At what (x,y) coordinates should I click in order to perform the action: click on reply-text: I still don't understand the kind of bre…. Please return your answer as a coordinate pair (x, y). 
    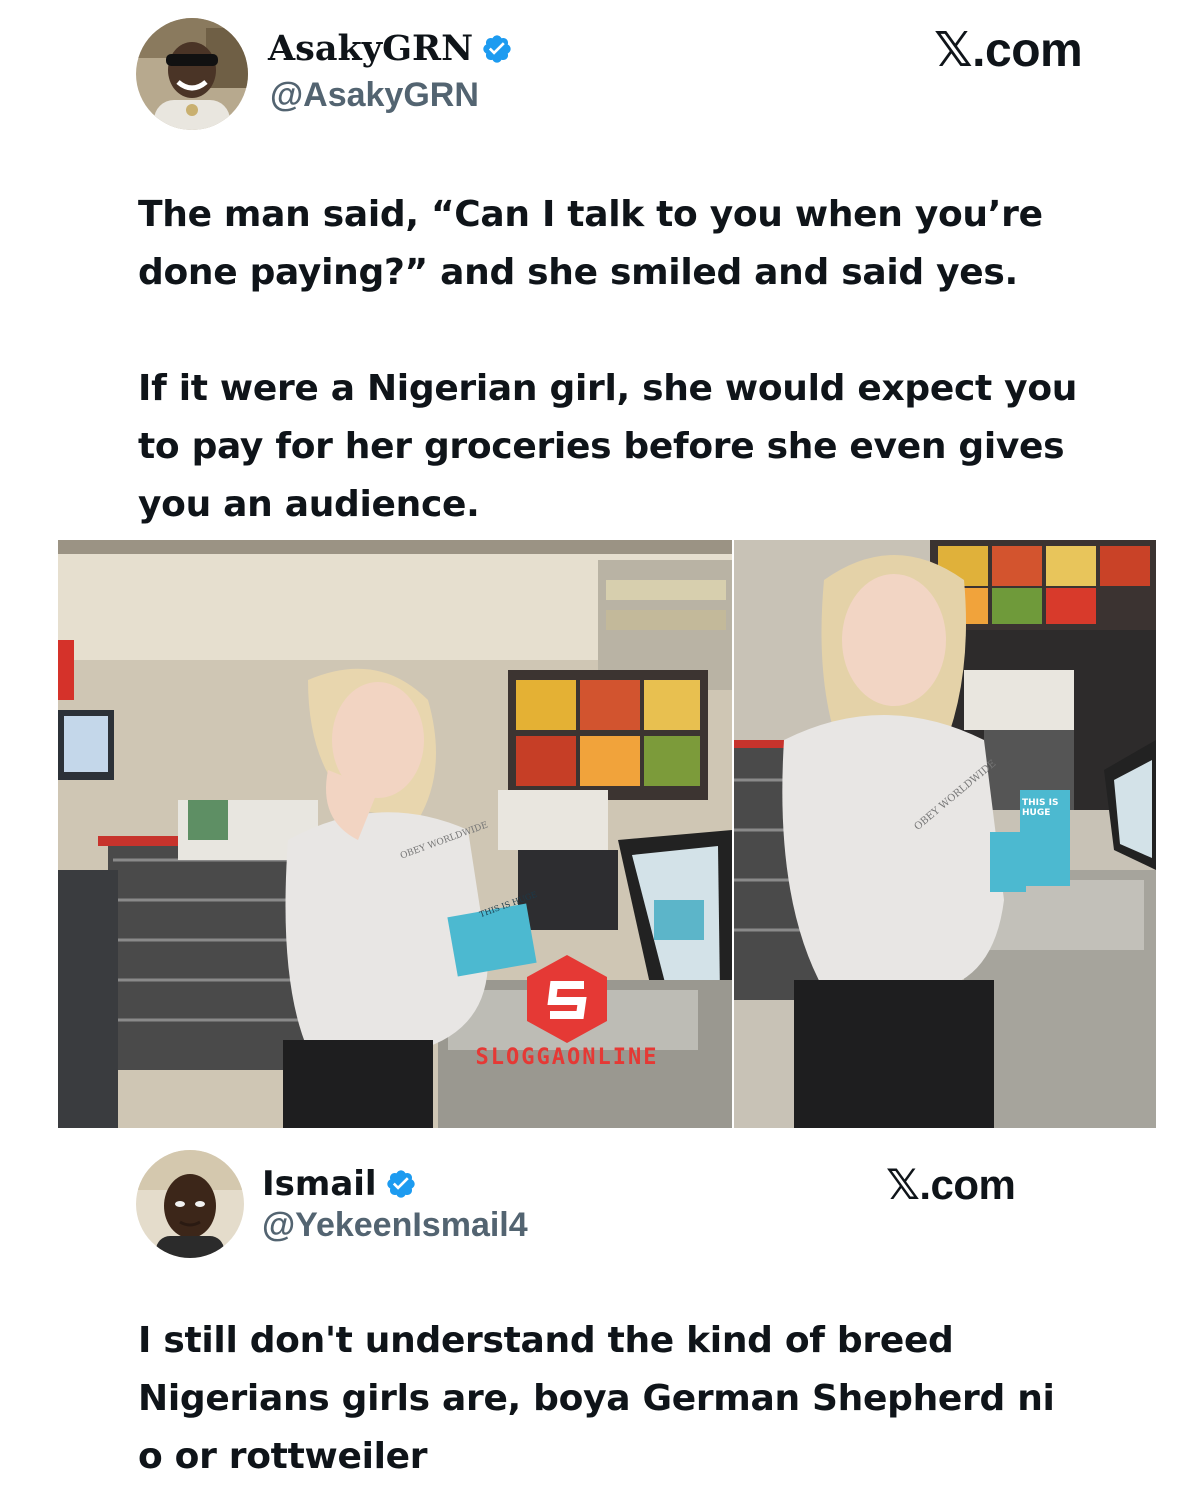
    Looking at the image, I should click on (596, 1398).